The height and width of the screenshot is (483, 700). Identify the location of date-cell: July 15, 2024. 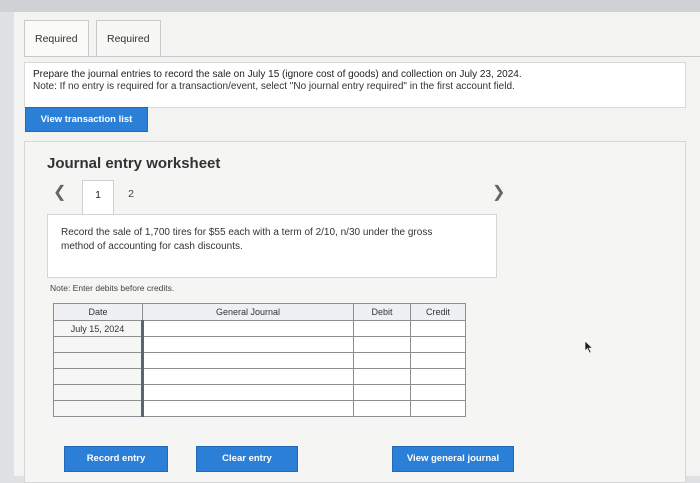
(98, 328).